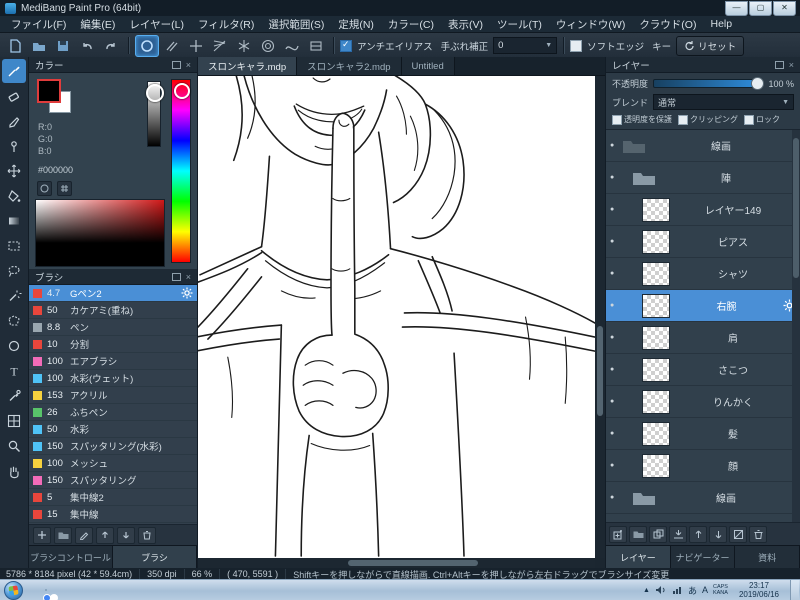 Image resolution: width=800 pixels, height=600 pixels. What do you see at coordinates (759, 590) in the screenshot?
I see `taskbar-clock: 23:17 2019/06/16` at bounding box center [759, 590].